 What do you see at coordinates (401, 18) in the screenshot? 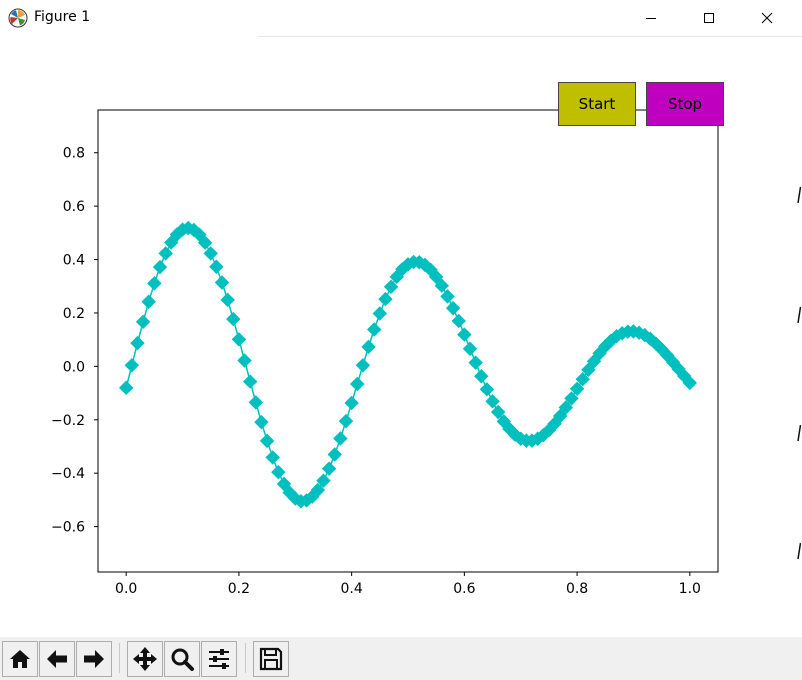
I see `window-titlebar: Figure 1` at bounding box center [401, 18].